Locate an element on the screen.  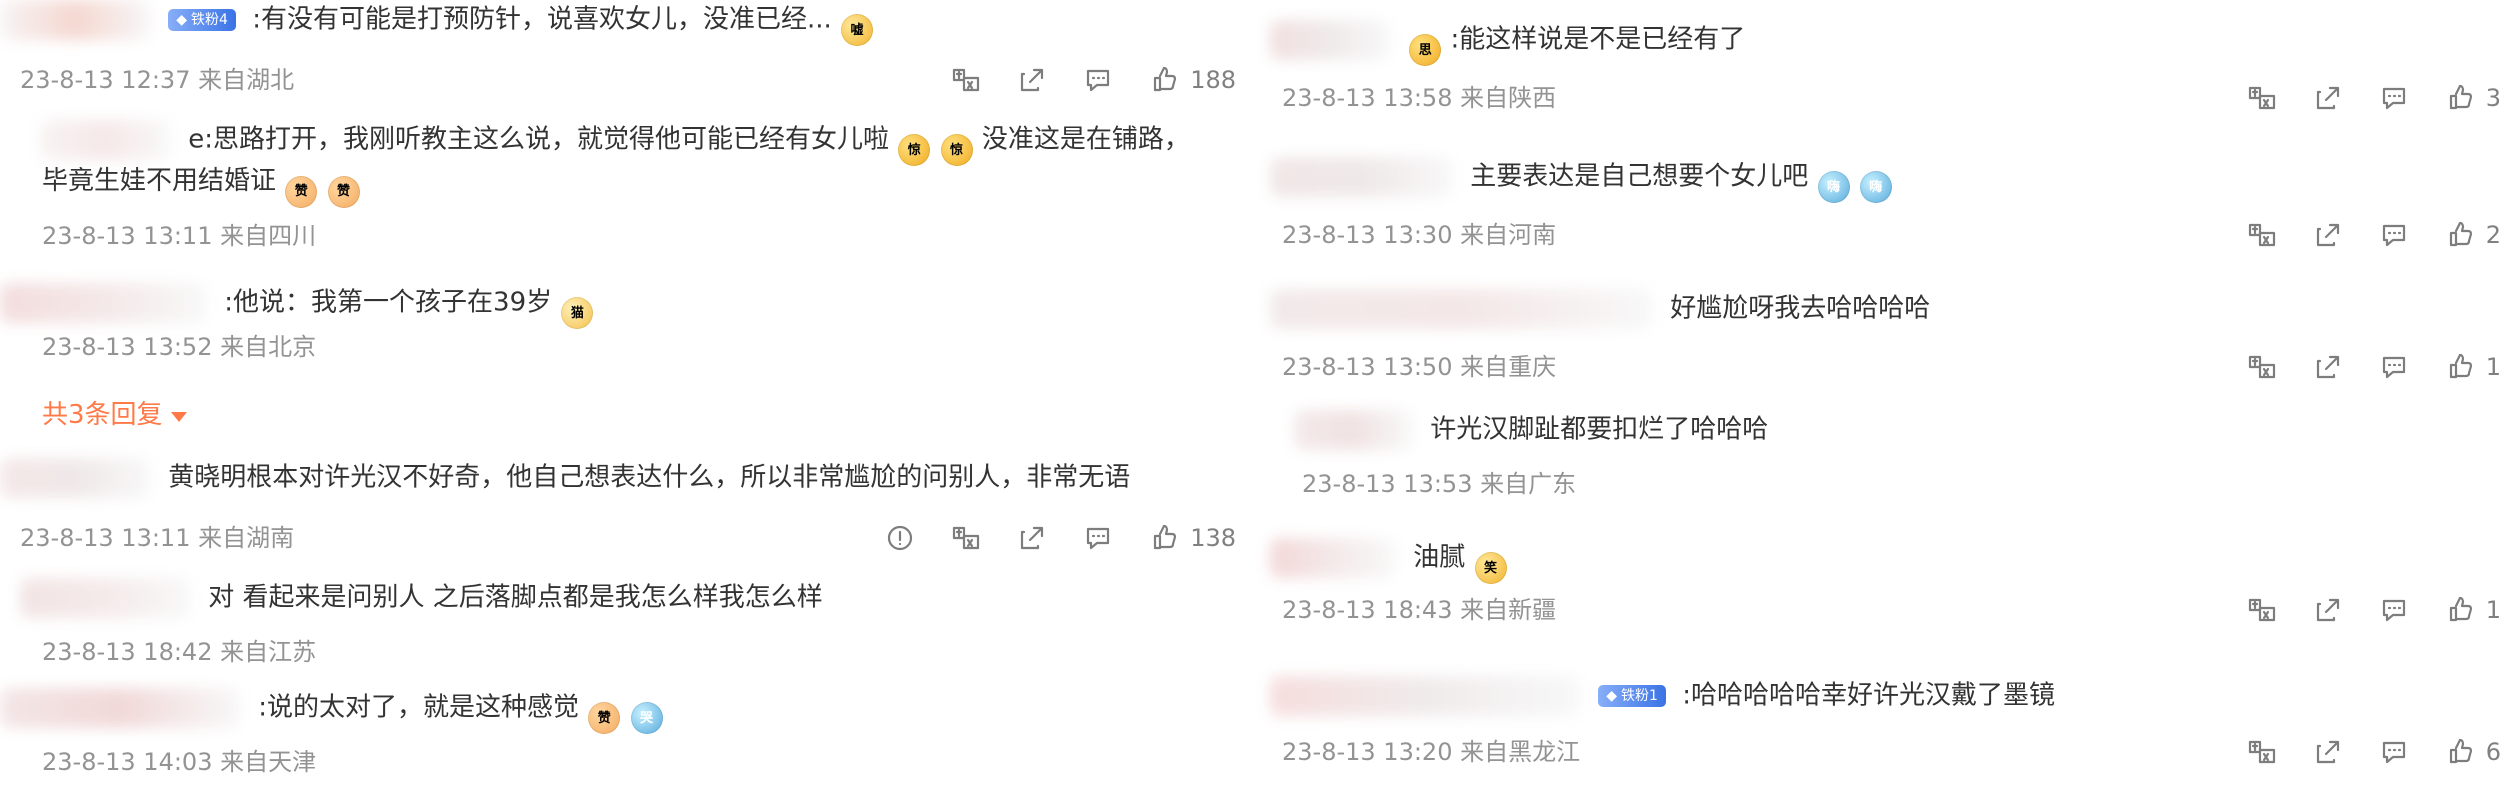
comment-text: 好尴尬呀我去哈哈哈哈 is located at coordinates (1800, 308).